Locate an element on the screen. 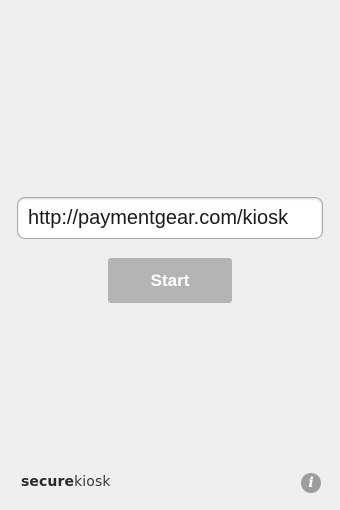 Image resolution: width=340 pixels, height=510 pixels. brand-logo: securekiosk is located at coordinates (66, 482).